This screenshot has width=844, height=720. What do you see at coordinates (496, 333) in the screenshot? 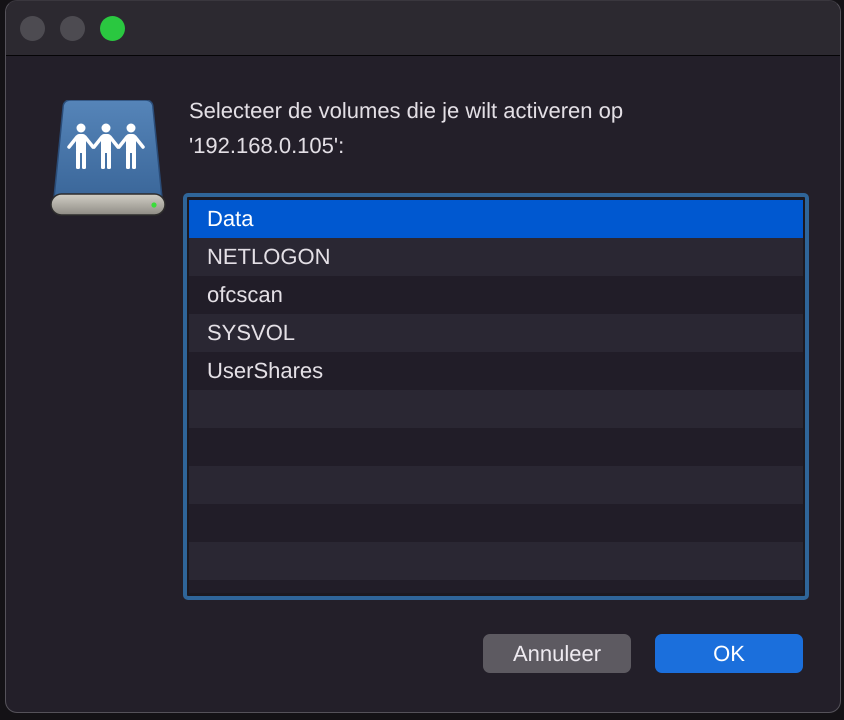
I see `volume-row: SYSVOL` at bounding box center [496, 333].